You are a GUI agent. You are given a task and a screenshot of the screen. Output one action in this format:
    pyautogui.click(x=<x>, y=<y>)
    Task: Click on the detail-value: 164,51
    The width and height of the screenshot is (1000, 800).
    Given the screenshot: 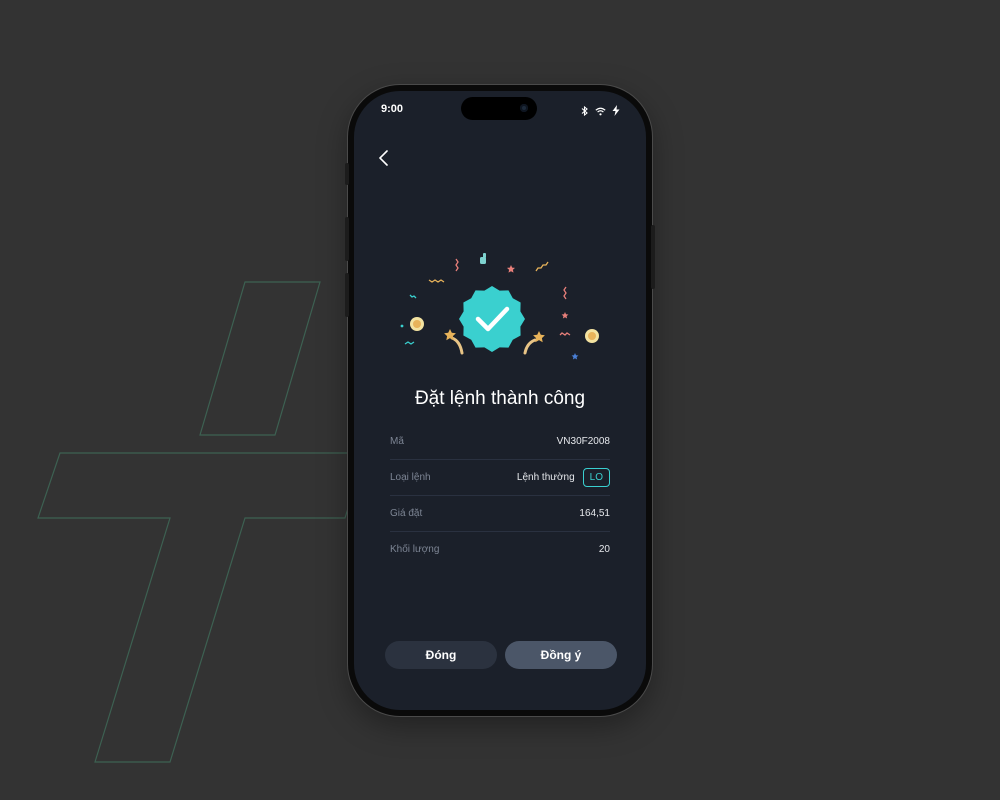 What is the action you would take?
    pyautogui.click(x=594, y=513)
    